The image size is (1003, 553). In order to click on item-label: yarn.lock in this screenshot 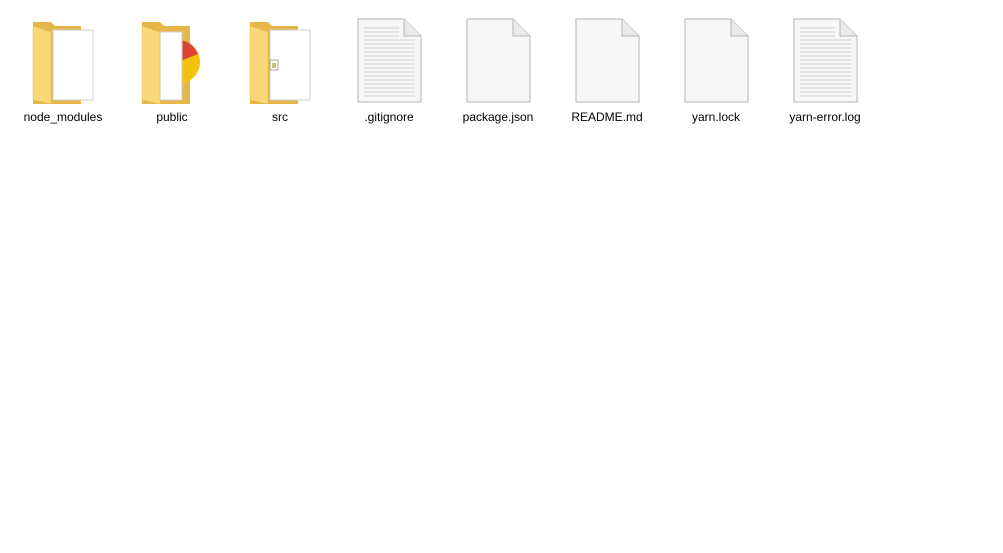, I will do `click(716, 117)`.